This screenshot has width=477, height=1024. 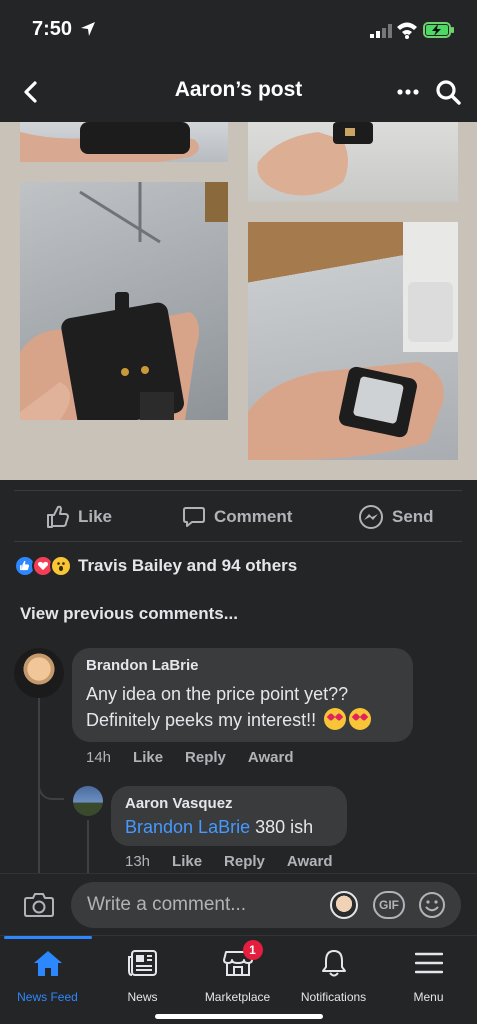 I want to click on comment-text: Definitely peeks my interest!!, so click(x=201, y=720).